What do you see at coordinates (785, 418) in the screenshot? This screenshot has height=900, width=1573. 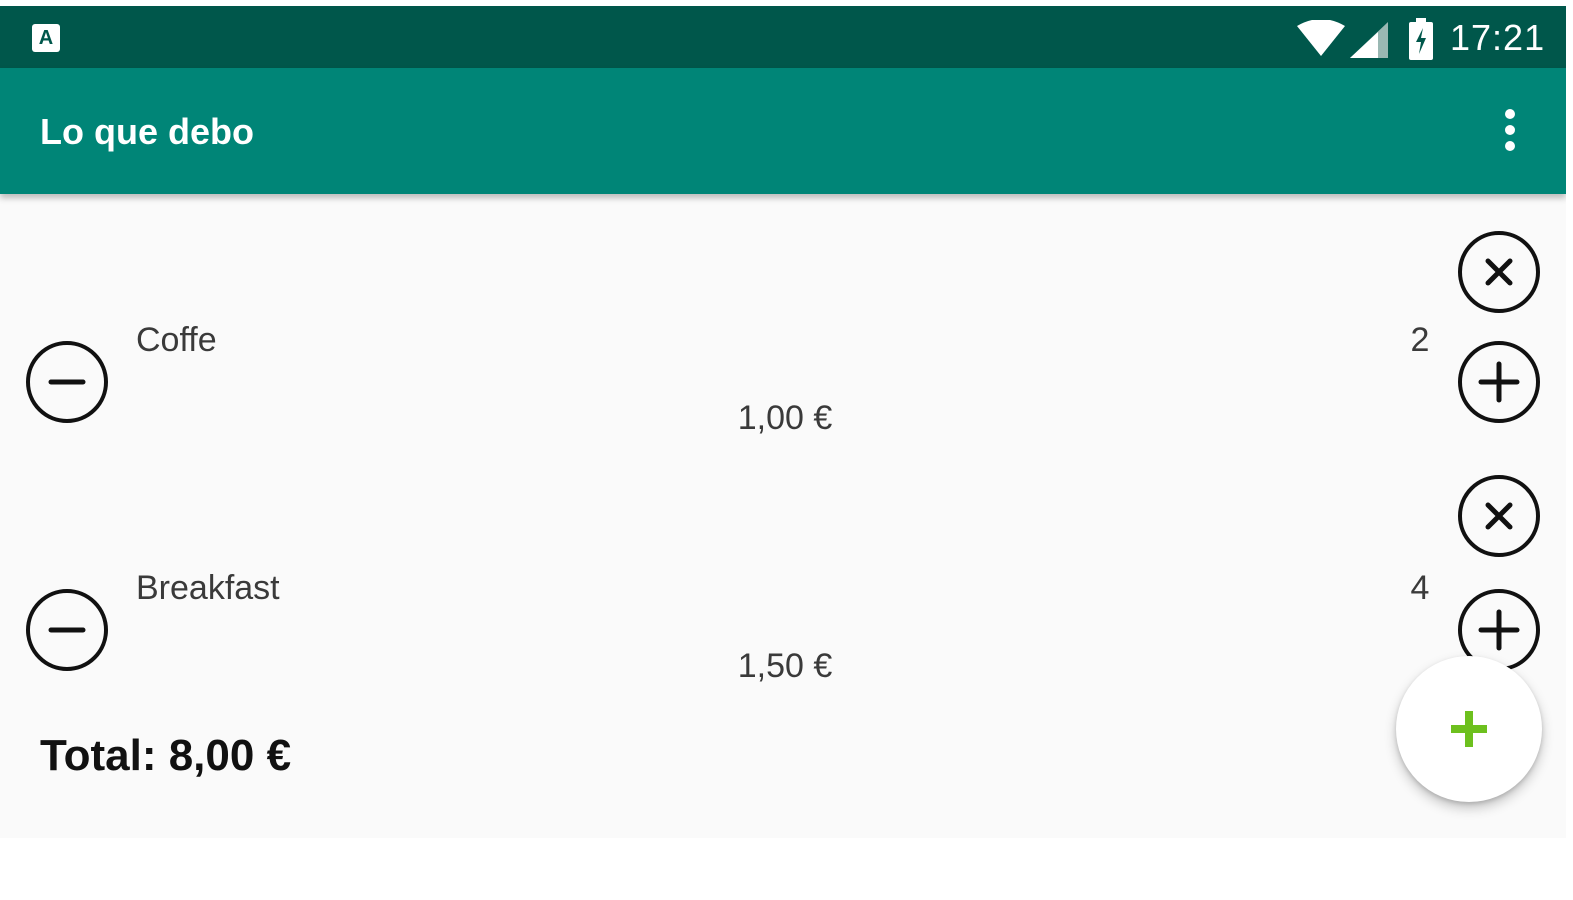 I see `item-price: 1,00 €` at bounding box center [785, 418].